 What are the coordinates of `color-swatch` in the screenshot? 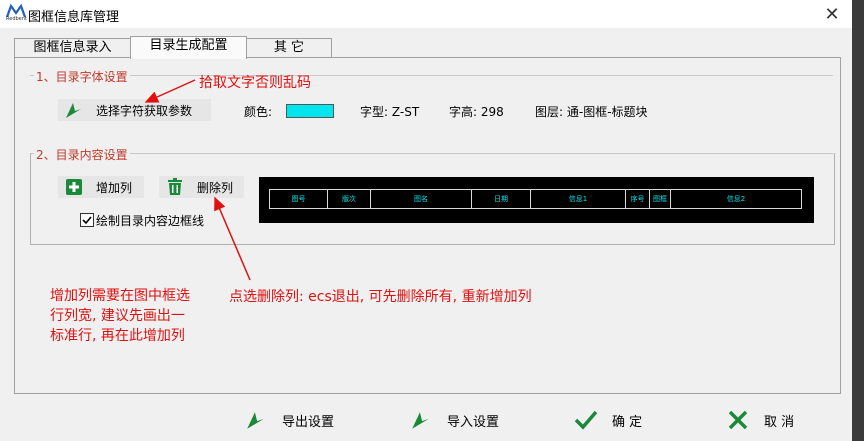 It's located at (310, 111).